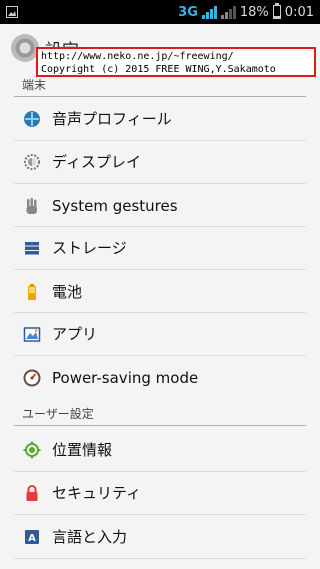 The width and height of the screenshot is (320, 569). What do you see at coordinates (137, 56) in the screenshot?
I see `overlay-url: http://www.neko.ne.jp/~freewing/` at bounding box center [137, 56].